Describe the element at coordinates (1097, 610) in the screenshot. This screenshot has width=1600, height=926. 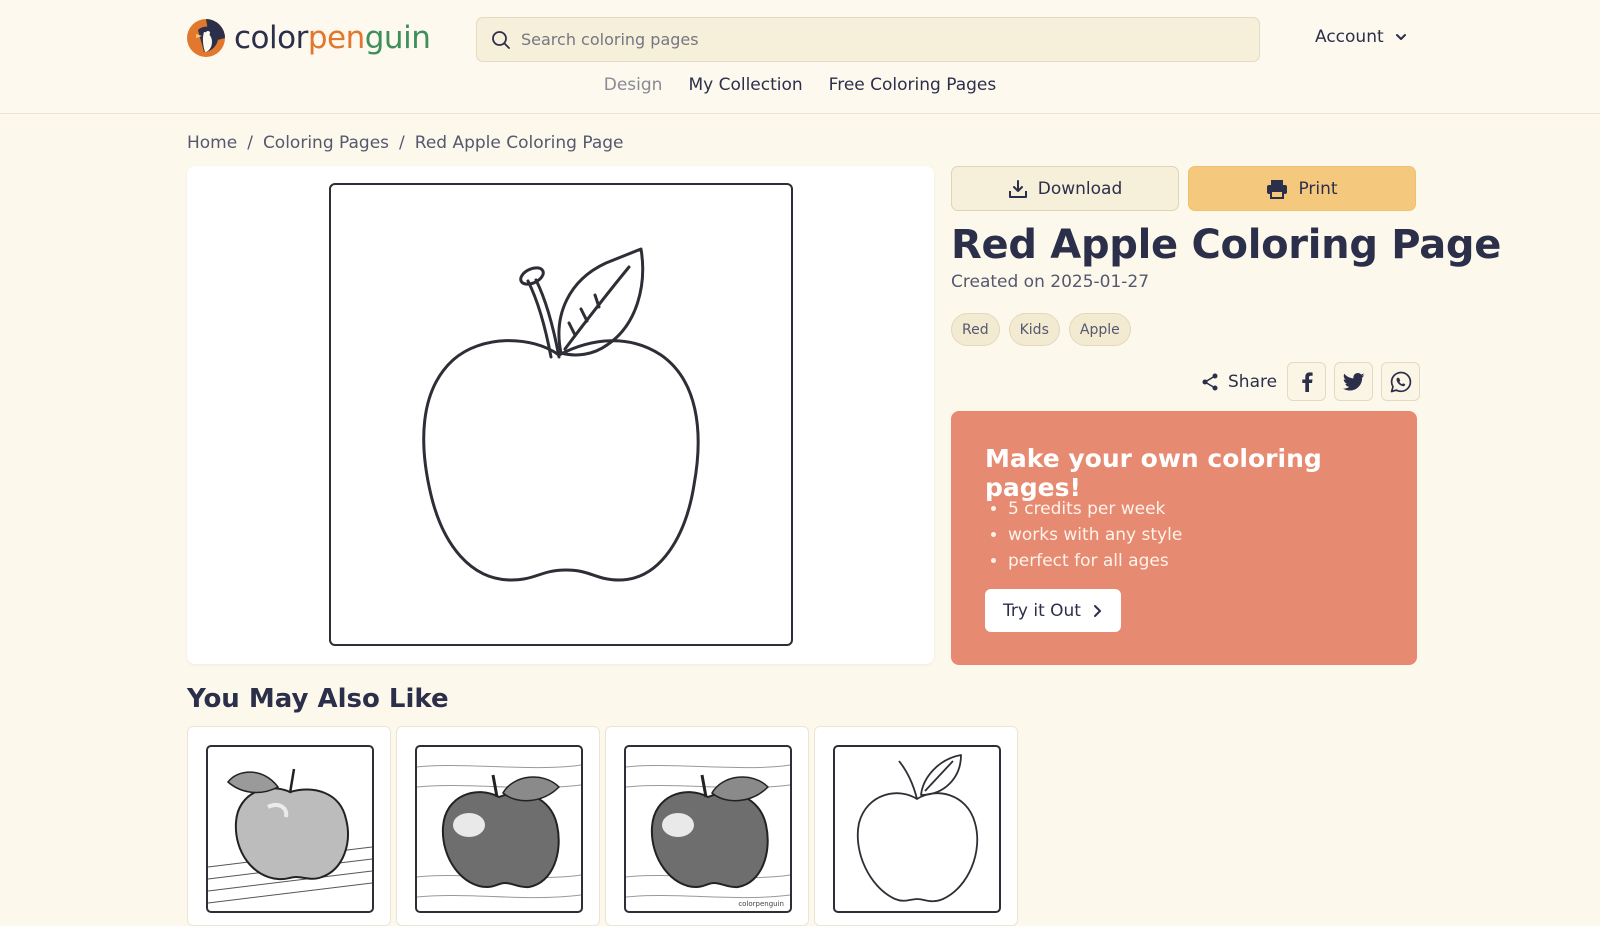
I see `chevron-right-icon` at that location.